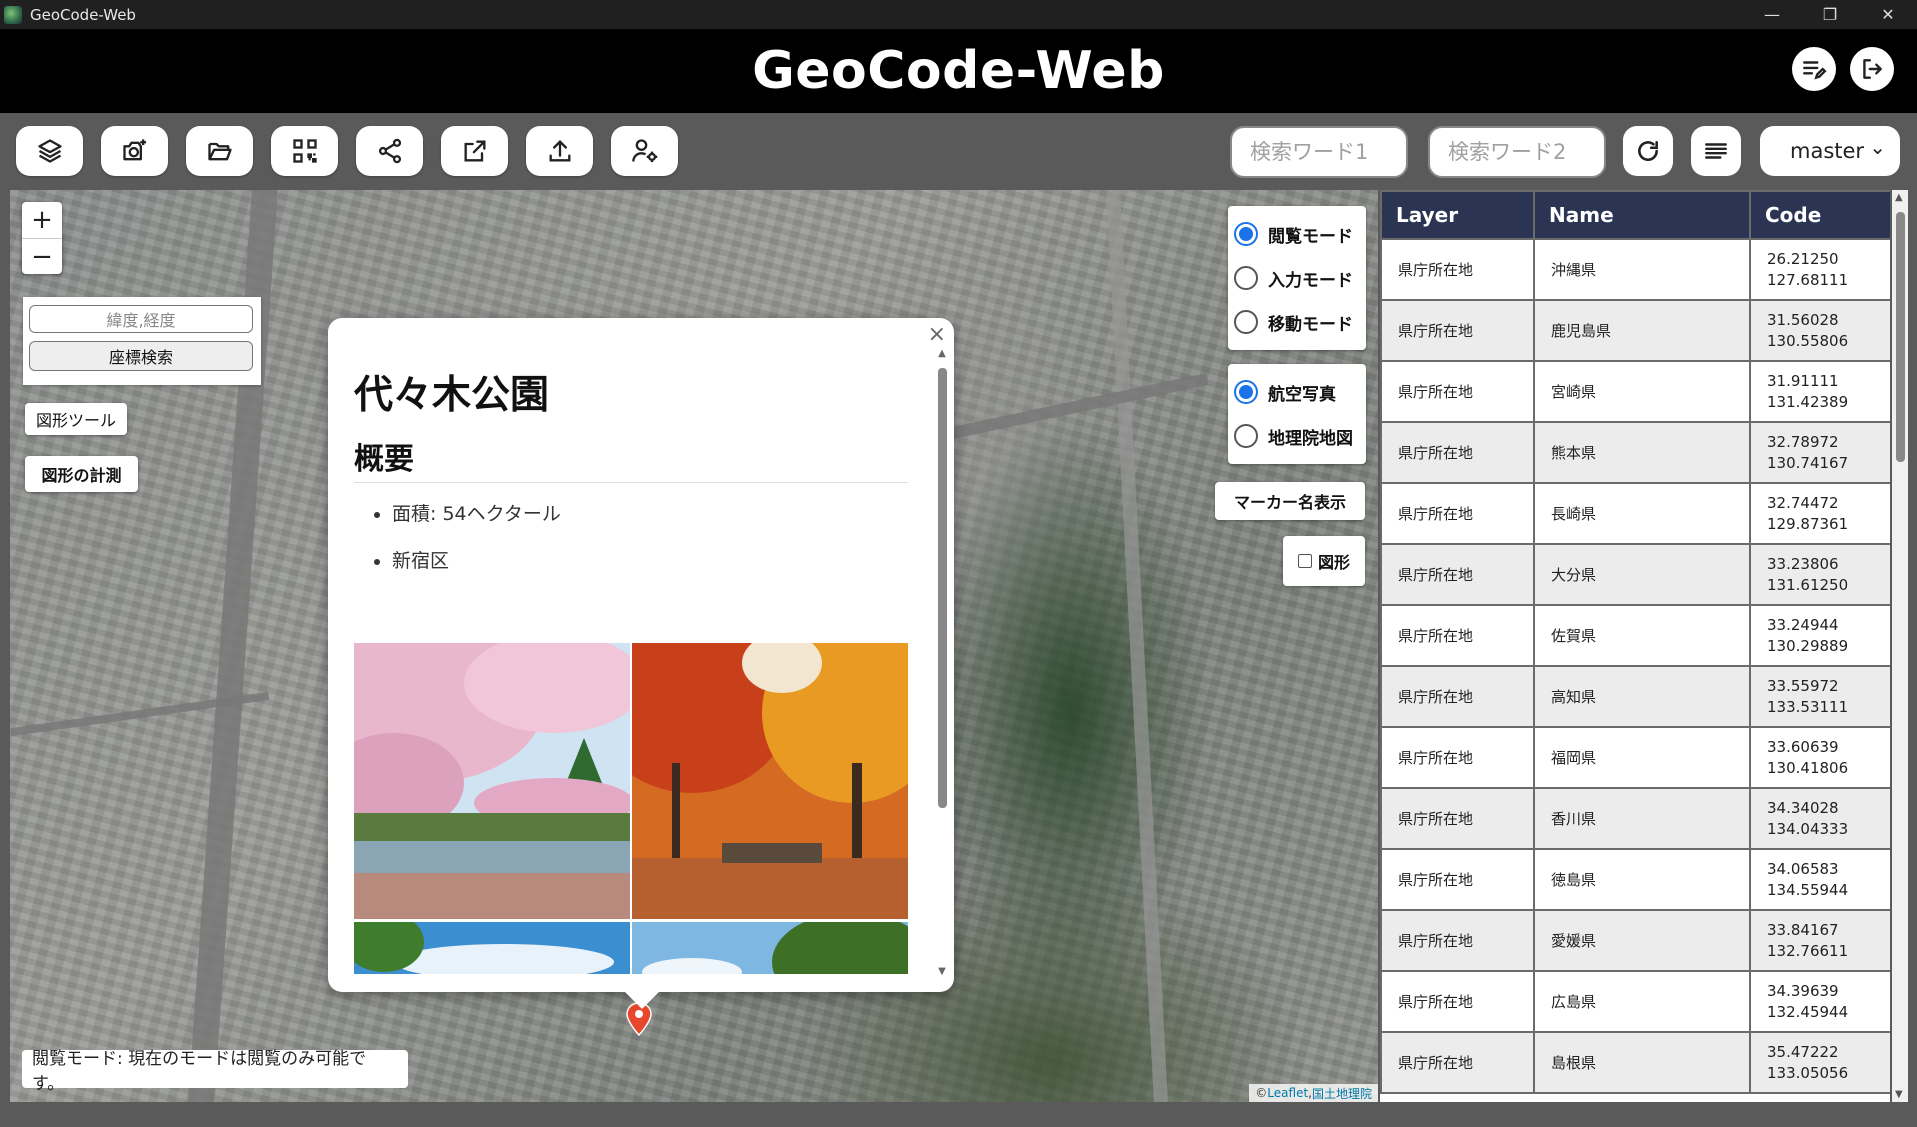 The width and height of the screenshot is (1917, 1127). I want to click on cell-name: 島根県, so click(1642, 1062).